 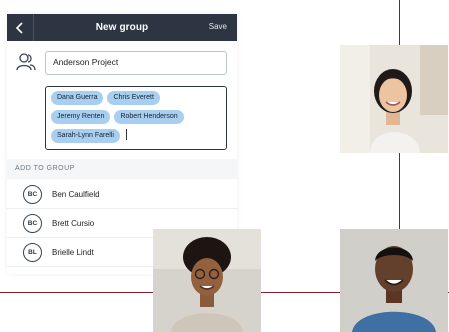 I want to click on member-chip: Jeremy Renten, so click(x=81, y=117).